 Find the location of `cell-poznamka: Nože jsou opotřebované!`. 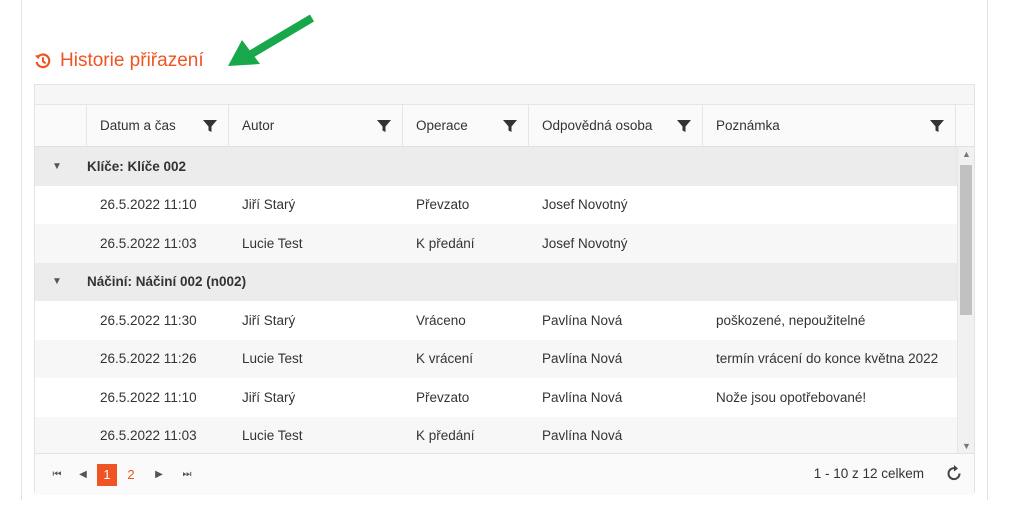

cell-poznamka: Nože jsou opotřebované! is located at coordinates (791, 397).